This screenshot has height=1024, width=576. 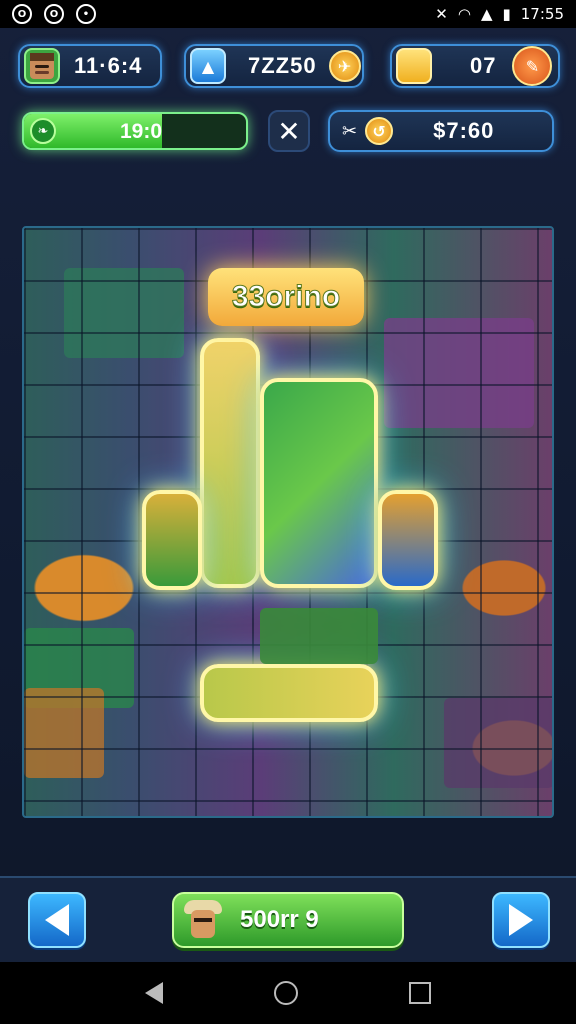 I want to click on bonus-coin-icon: ↺, so click(x=379, y=131).